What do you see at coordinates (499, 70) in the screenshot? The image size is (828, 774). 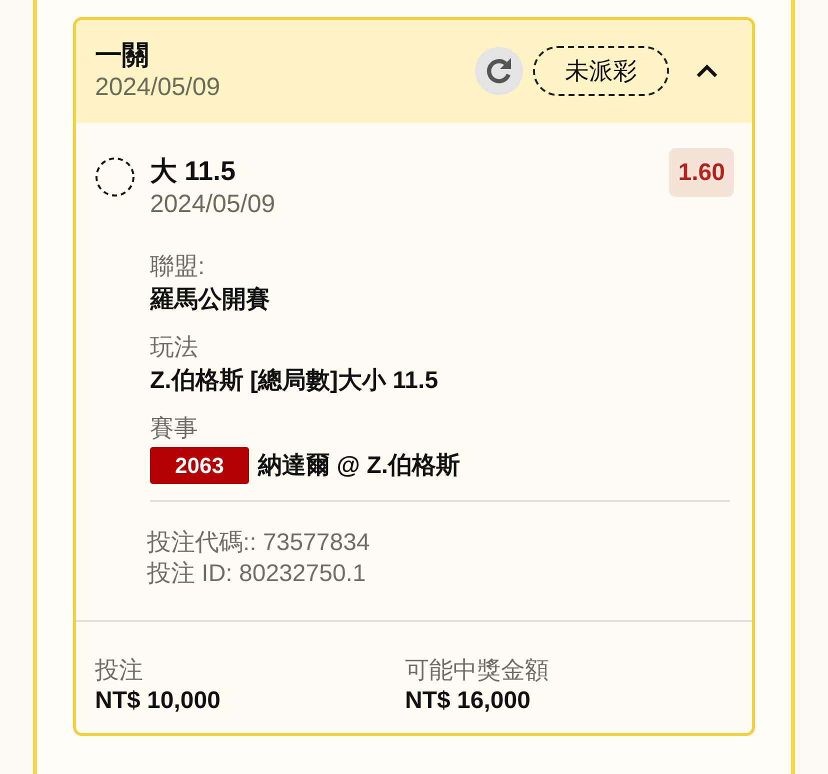 I see `refresh-icon` at bounding box center [499, 70].